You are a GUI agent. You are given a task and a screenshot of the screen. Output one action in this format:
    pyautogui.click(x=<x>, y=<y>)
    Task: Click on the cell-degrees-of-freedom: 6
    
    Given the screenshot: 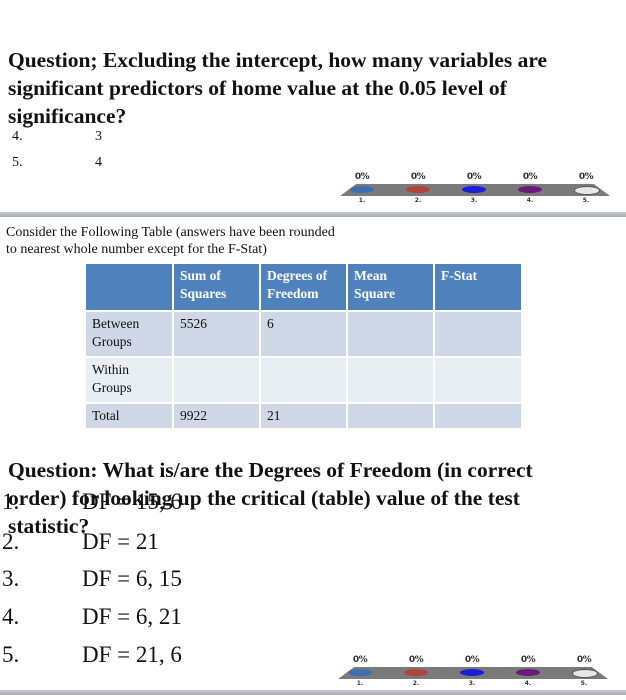 What is the action you would take?
    pyautogui.click(x=303, y=334)
    